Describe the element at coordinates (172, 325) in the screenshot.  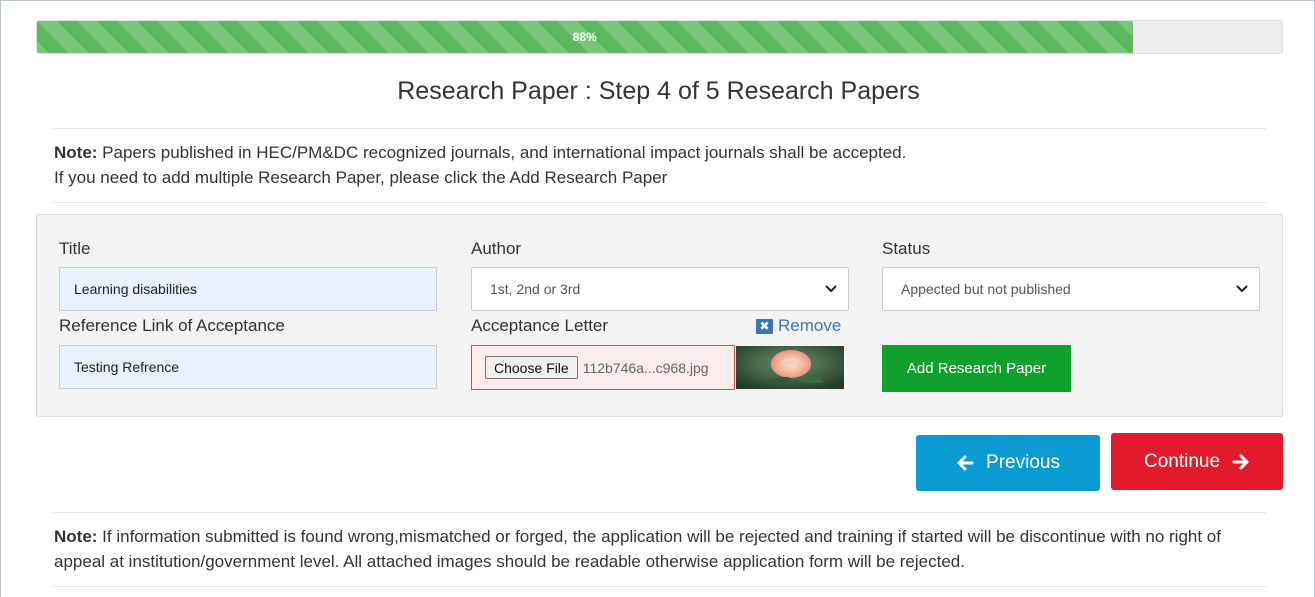
I see `reference-link-label: Reference Link of Acceptance` at that location.